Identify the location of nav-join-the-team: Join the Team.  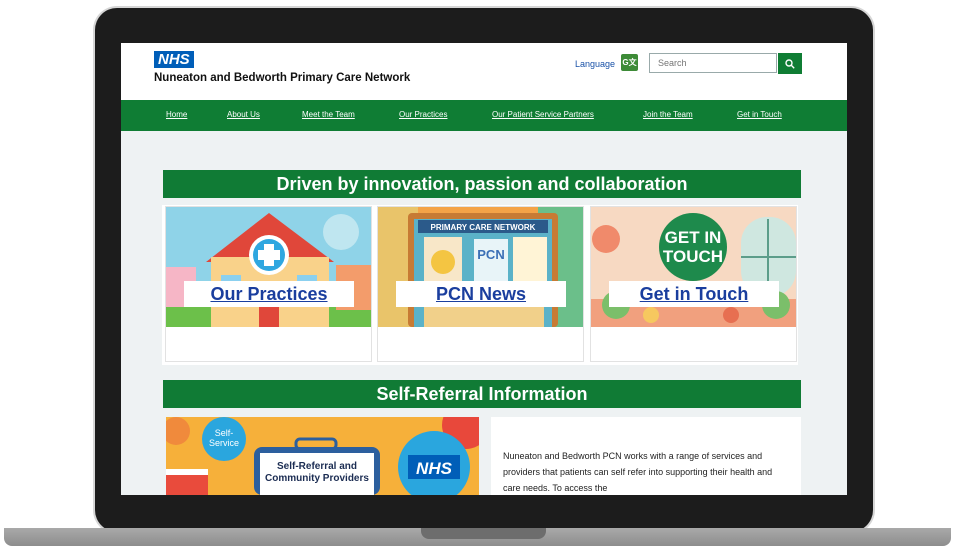
(668, 114).